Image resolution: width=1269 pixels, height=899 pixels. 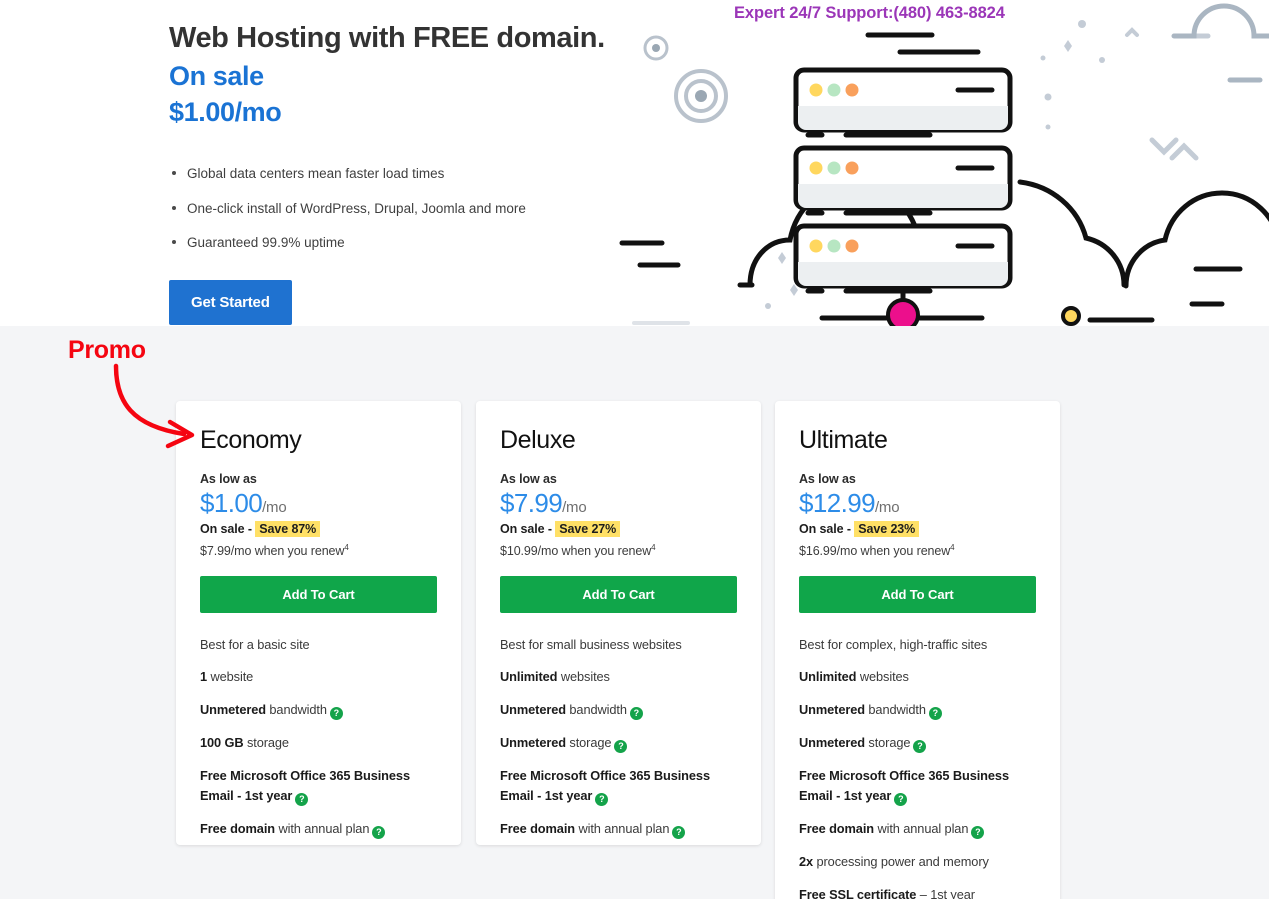 What do you see at coordinates (531, 502) in the screenshot?
I see `plan-price-amount: $7.99` at bounding box center [531, 502].